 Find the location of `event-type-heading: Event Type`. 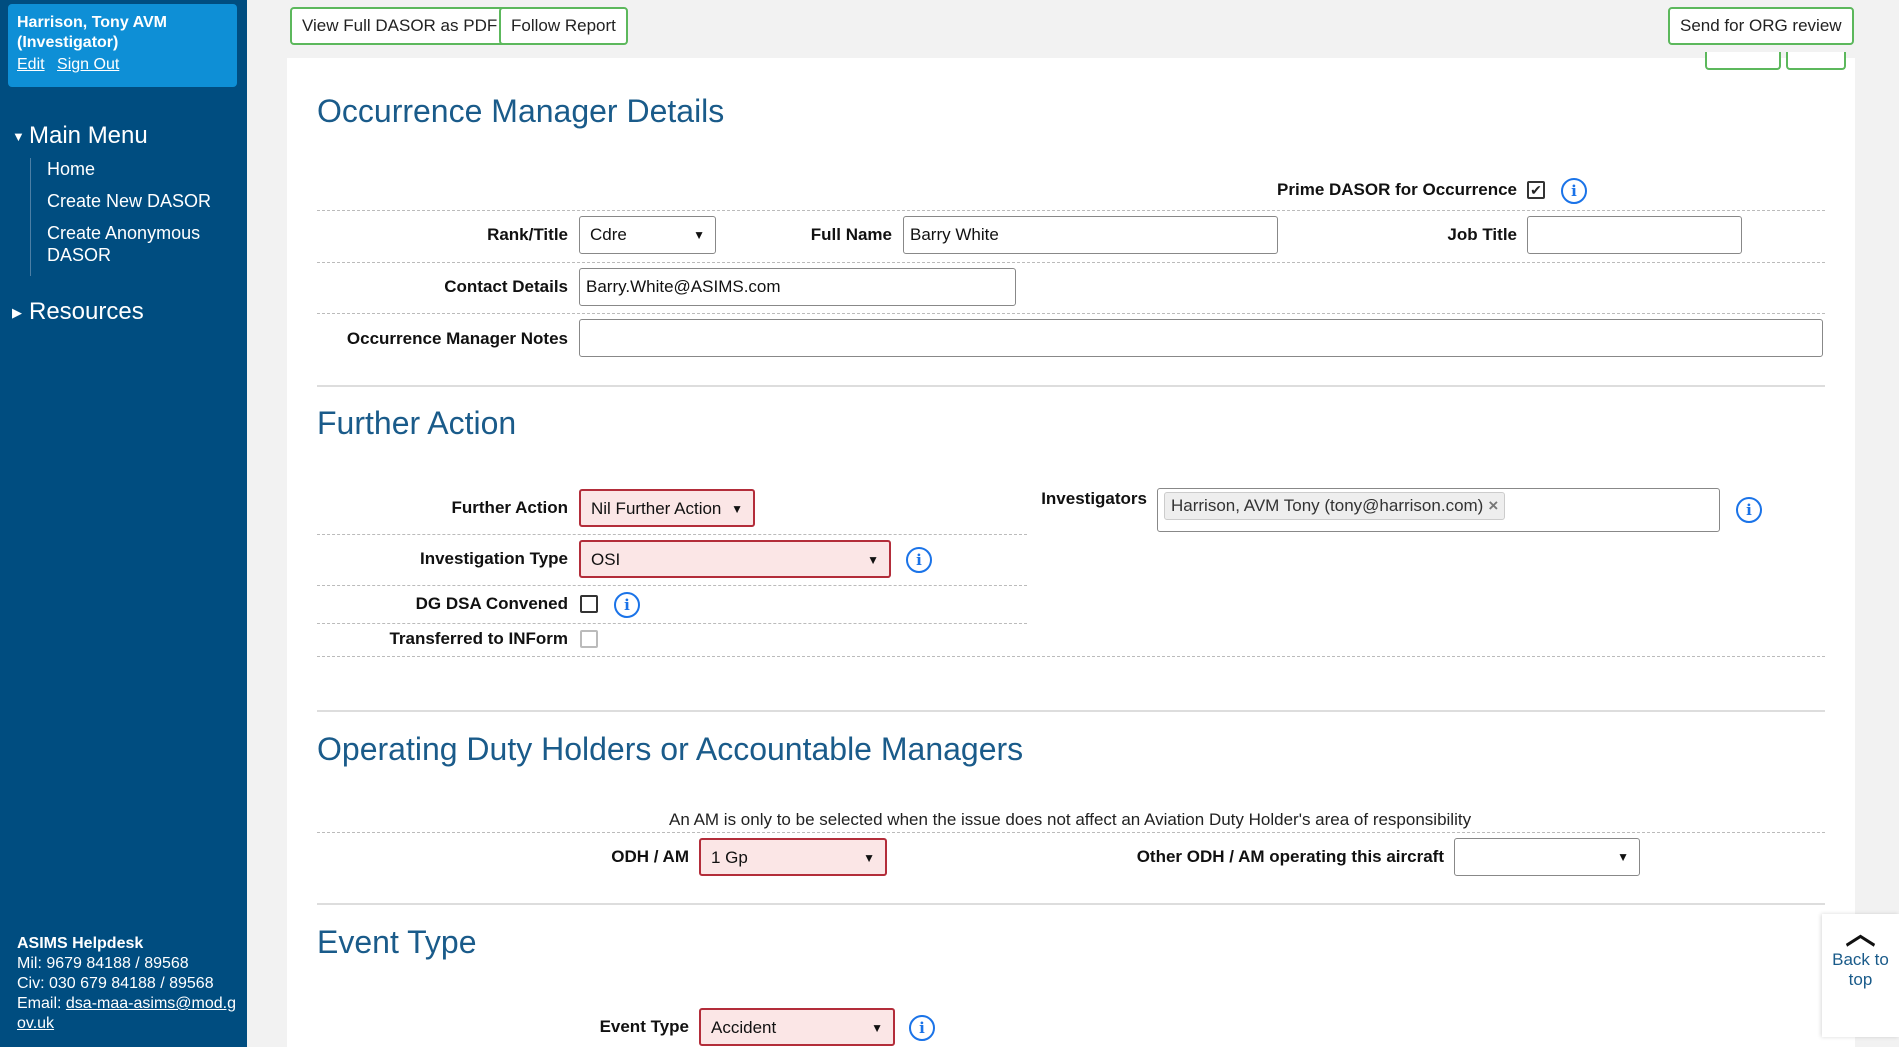

event-type-heading: Event Type is located at coordinates (397, 942).